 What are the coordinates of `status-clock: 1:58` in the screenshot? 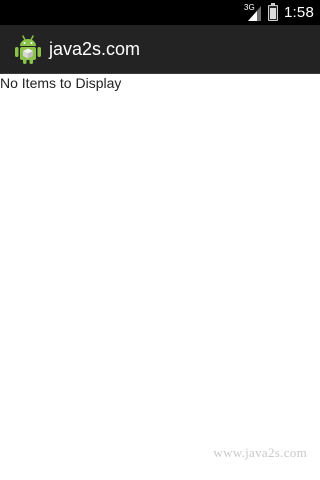 It's located at (299, 12).